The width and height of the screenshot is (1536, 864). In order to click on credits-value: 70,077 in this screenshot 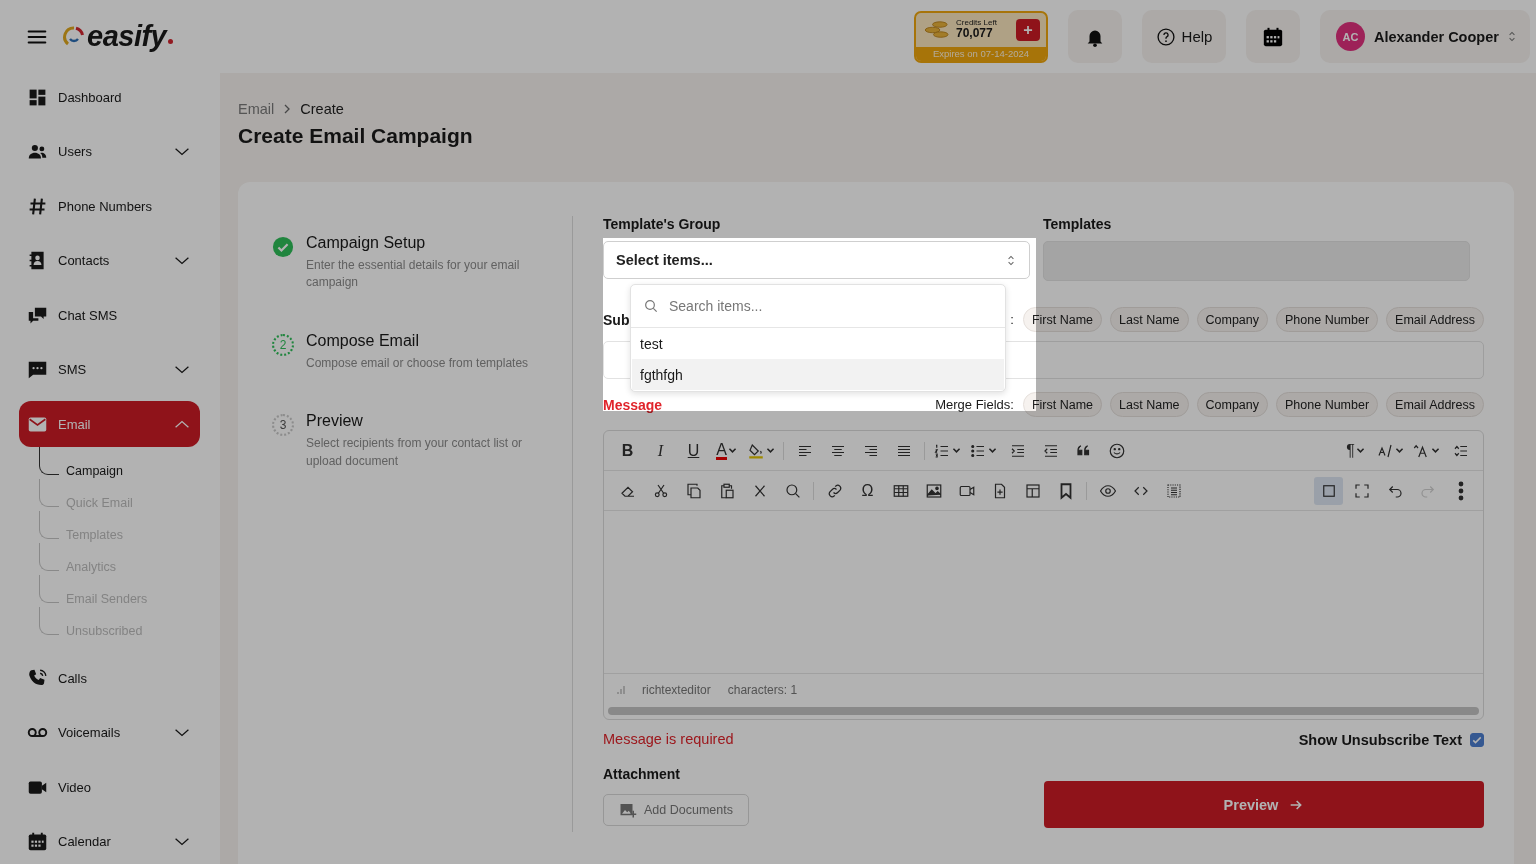, I will do `click(975, 34)`.